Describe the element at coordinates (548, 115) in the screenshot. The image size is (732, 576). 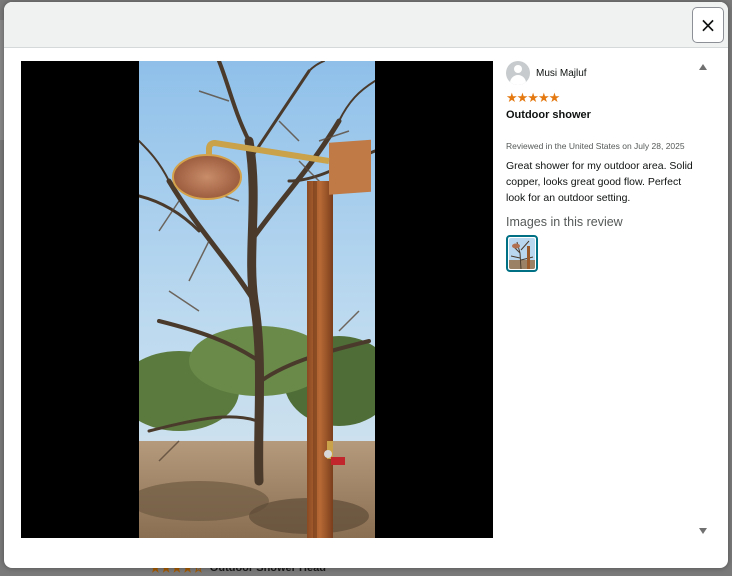
I see `review-title: Outdoor shower` at that location.